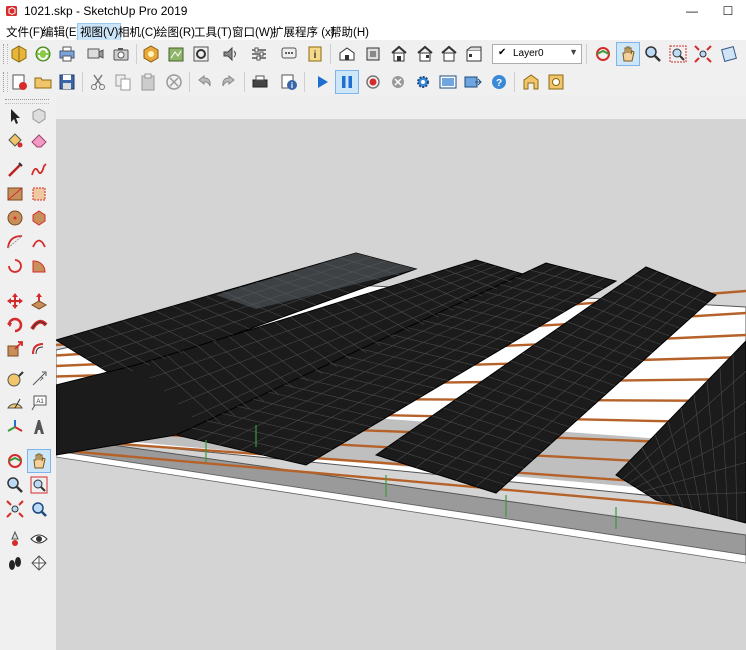  Describe the element at coordinates (39, 461) in the screenshot. I see `pan-tool-icon` at that location.